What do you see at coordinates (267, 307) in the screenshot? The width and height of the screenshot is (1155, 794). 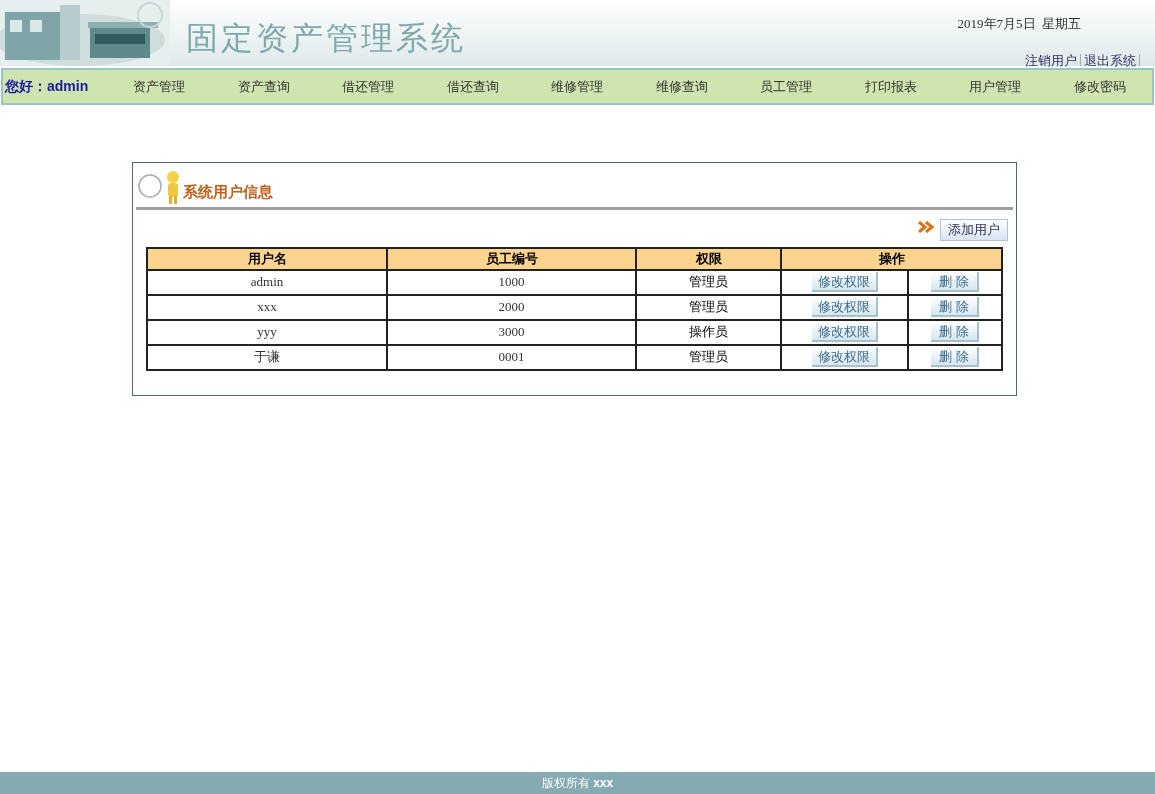 I see `table-cell: xxx` at bounding box center [267, 307].